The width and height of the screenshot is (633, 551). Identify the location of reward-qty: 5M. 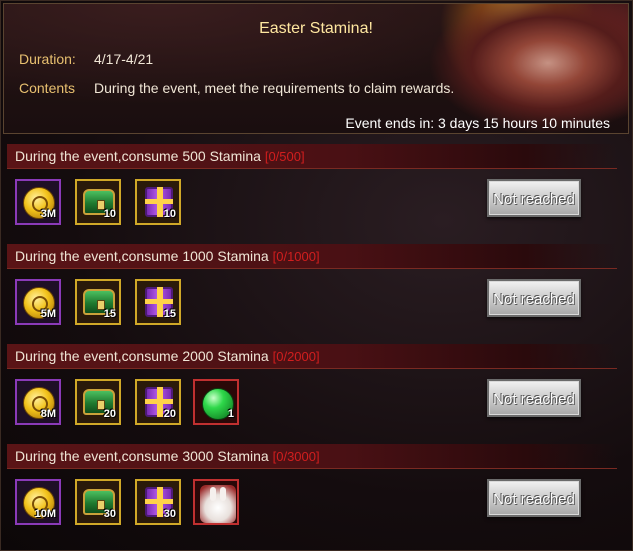
(48, 314).